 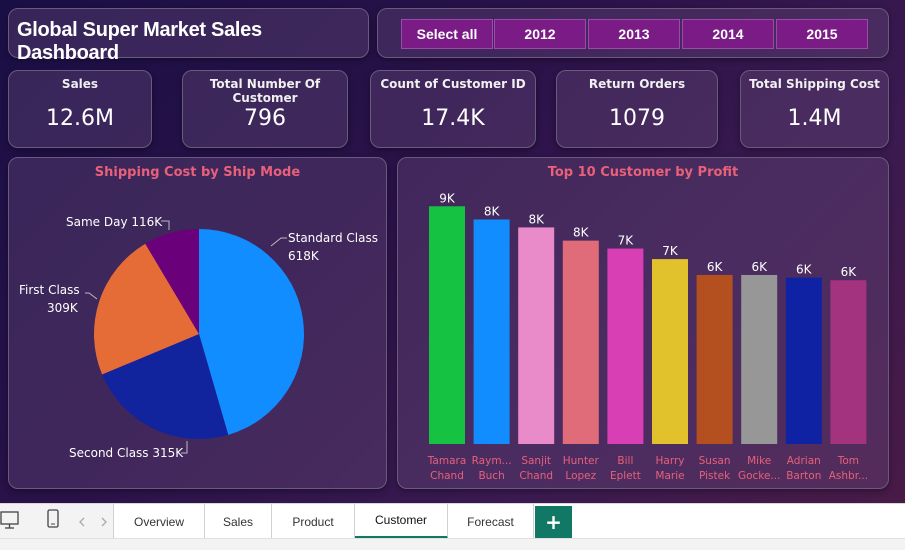 I want to click on x-axis-tick-label: Mike, so click(x=759, y=461).